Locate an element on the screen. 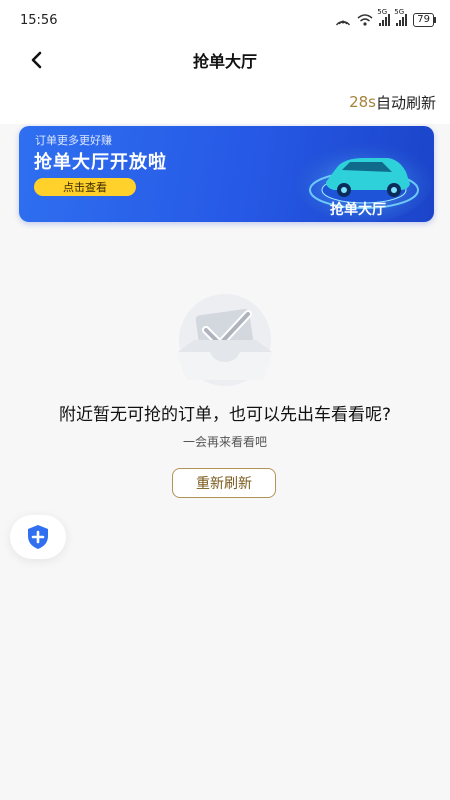 This screenshot has width=450, height=800. banner-title: 抢单大厅开放啦 is located at coordinates (100, 162).